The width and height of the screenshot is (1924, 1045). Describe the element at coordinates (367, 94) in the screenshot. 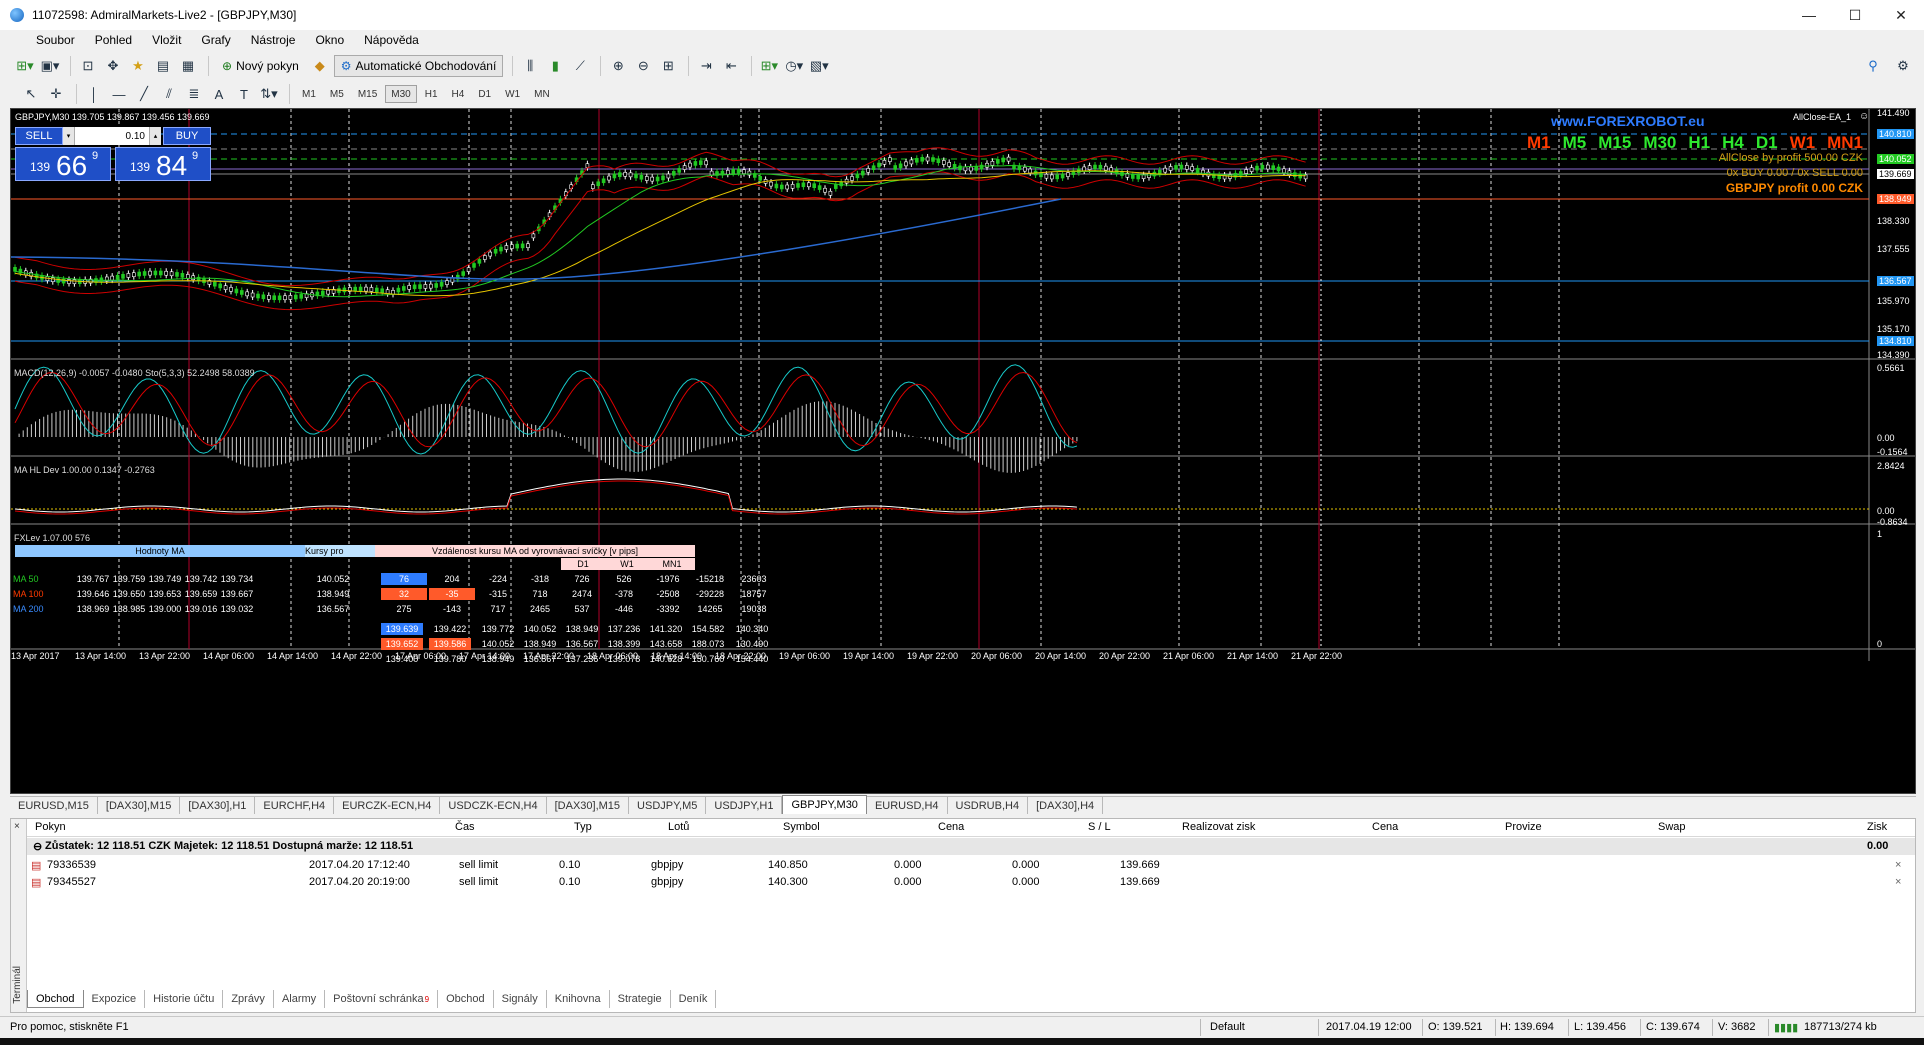

I see `tf-m15: M15` at that location.